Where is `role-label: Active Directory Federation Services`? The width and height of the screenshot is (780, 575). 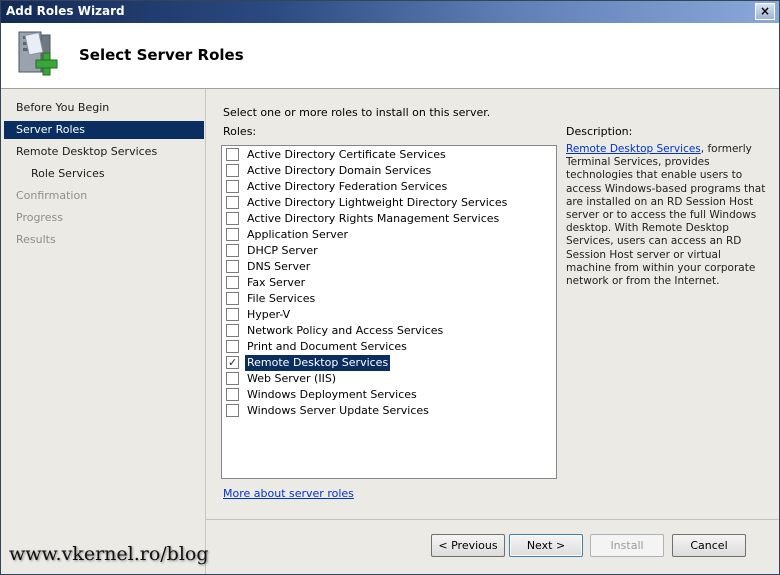 role-label: Active Directory Federation Services is located at coordinates (347, 187).